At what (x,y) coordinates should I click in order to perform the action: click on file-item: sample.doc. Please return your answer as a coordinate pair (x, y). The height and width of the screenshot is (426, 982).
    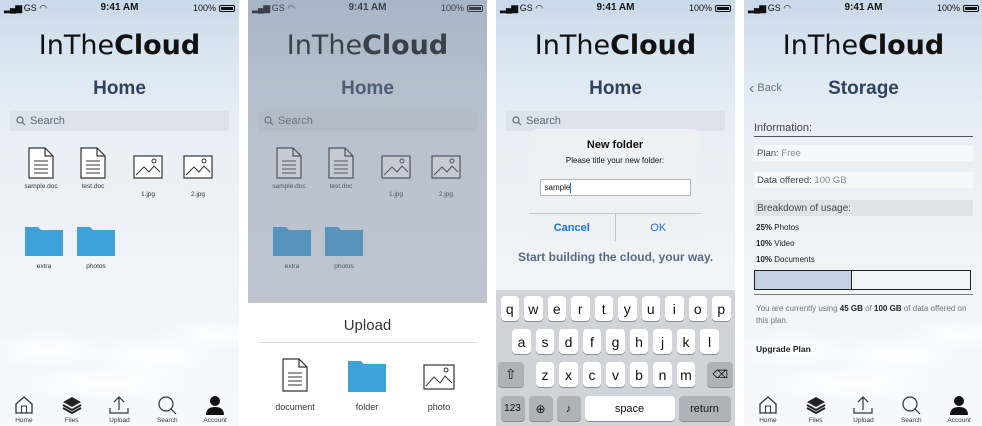
    Looking at the image, I should click on (41, 168).